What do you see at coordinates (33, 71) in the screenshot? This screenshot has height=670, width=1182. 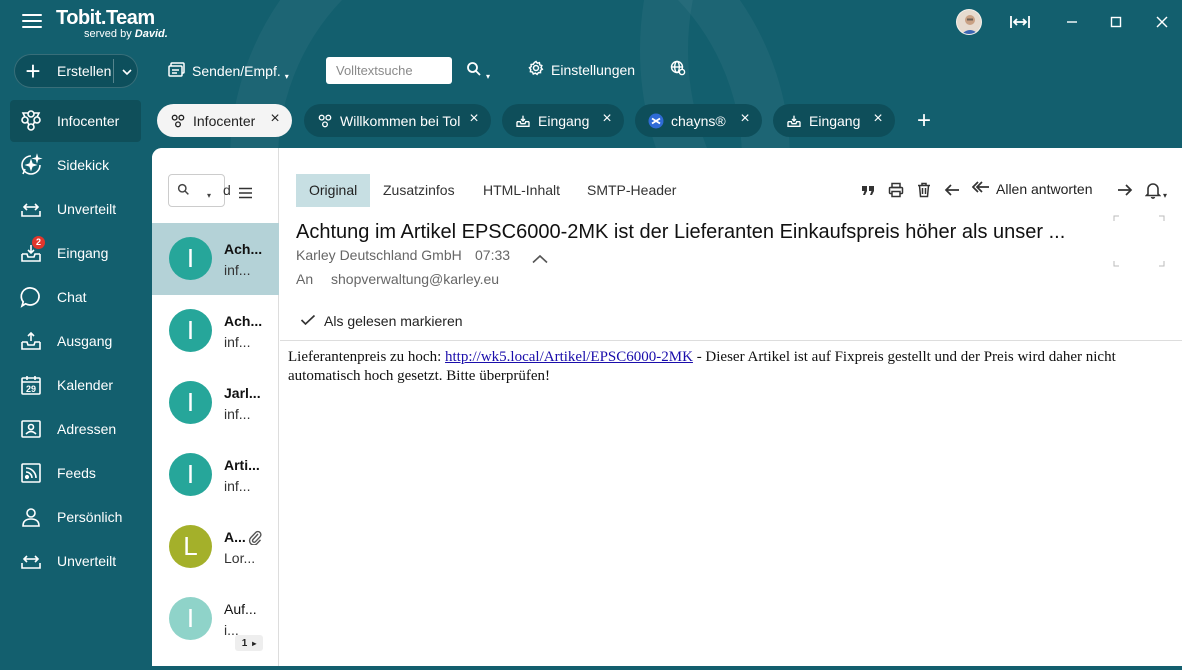 I see `plus-icon: +` at bounding box center [33, 71].